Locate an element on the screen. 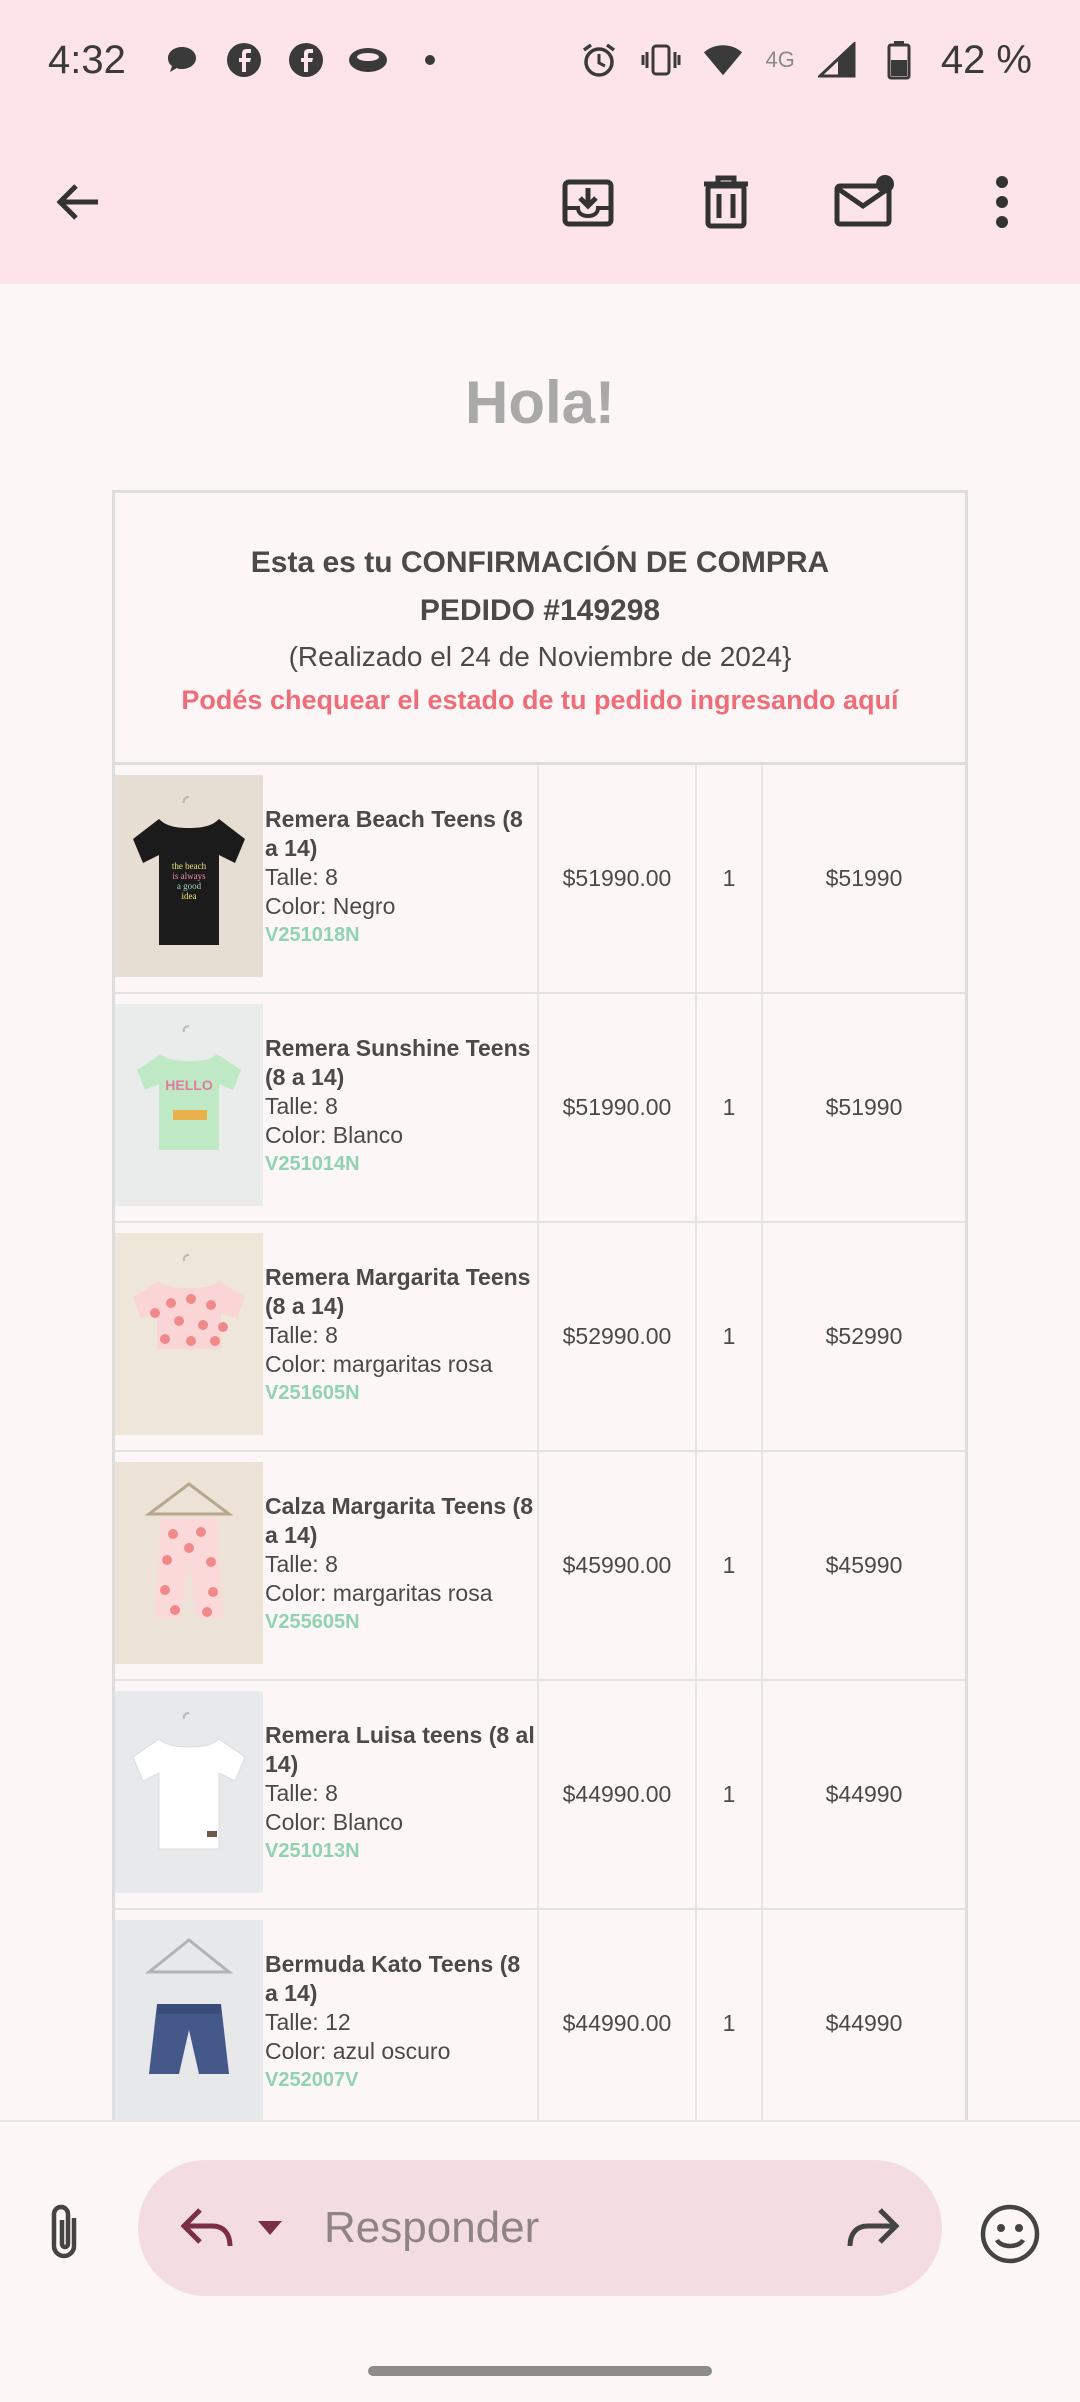  forward-button is located at coordinates (872, 2228).